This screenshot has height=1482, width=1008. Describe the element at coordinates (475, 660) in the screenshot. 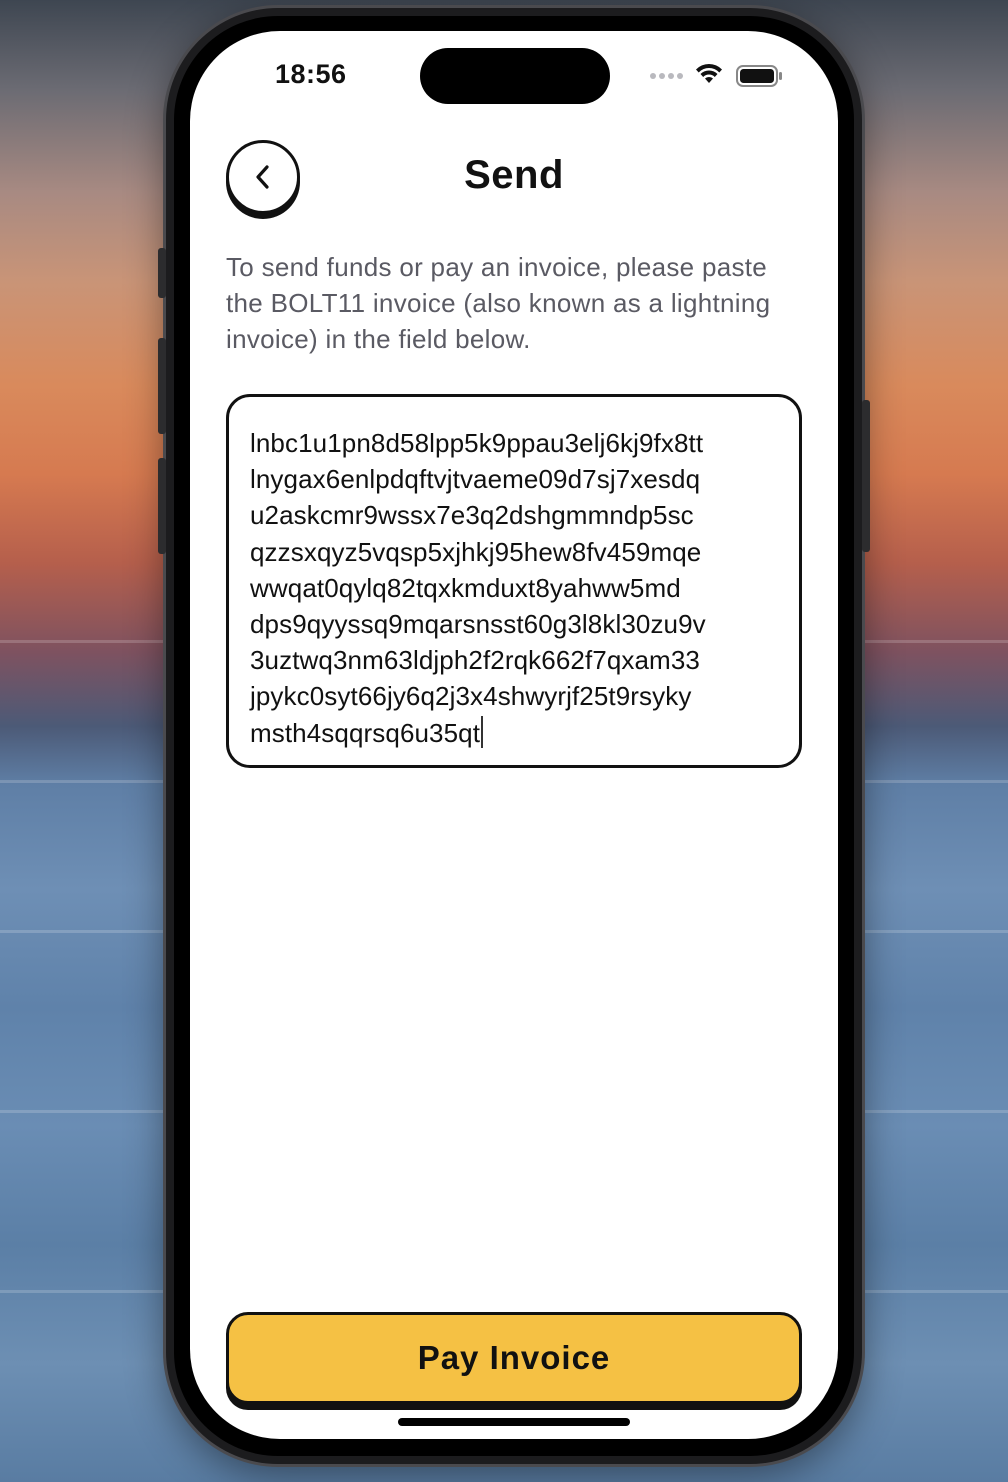

I see `invoice-line: 3uztwq3nm63ldjph2f2rqk662f7qxam33` at that location.